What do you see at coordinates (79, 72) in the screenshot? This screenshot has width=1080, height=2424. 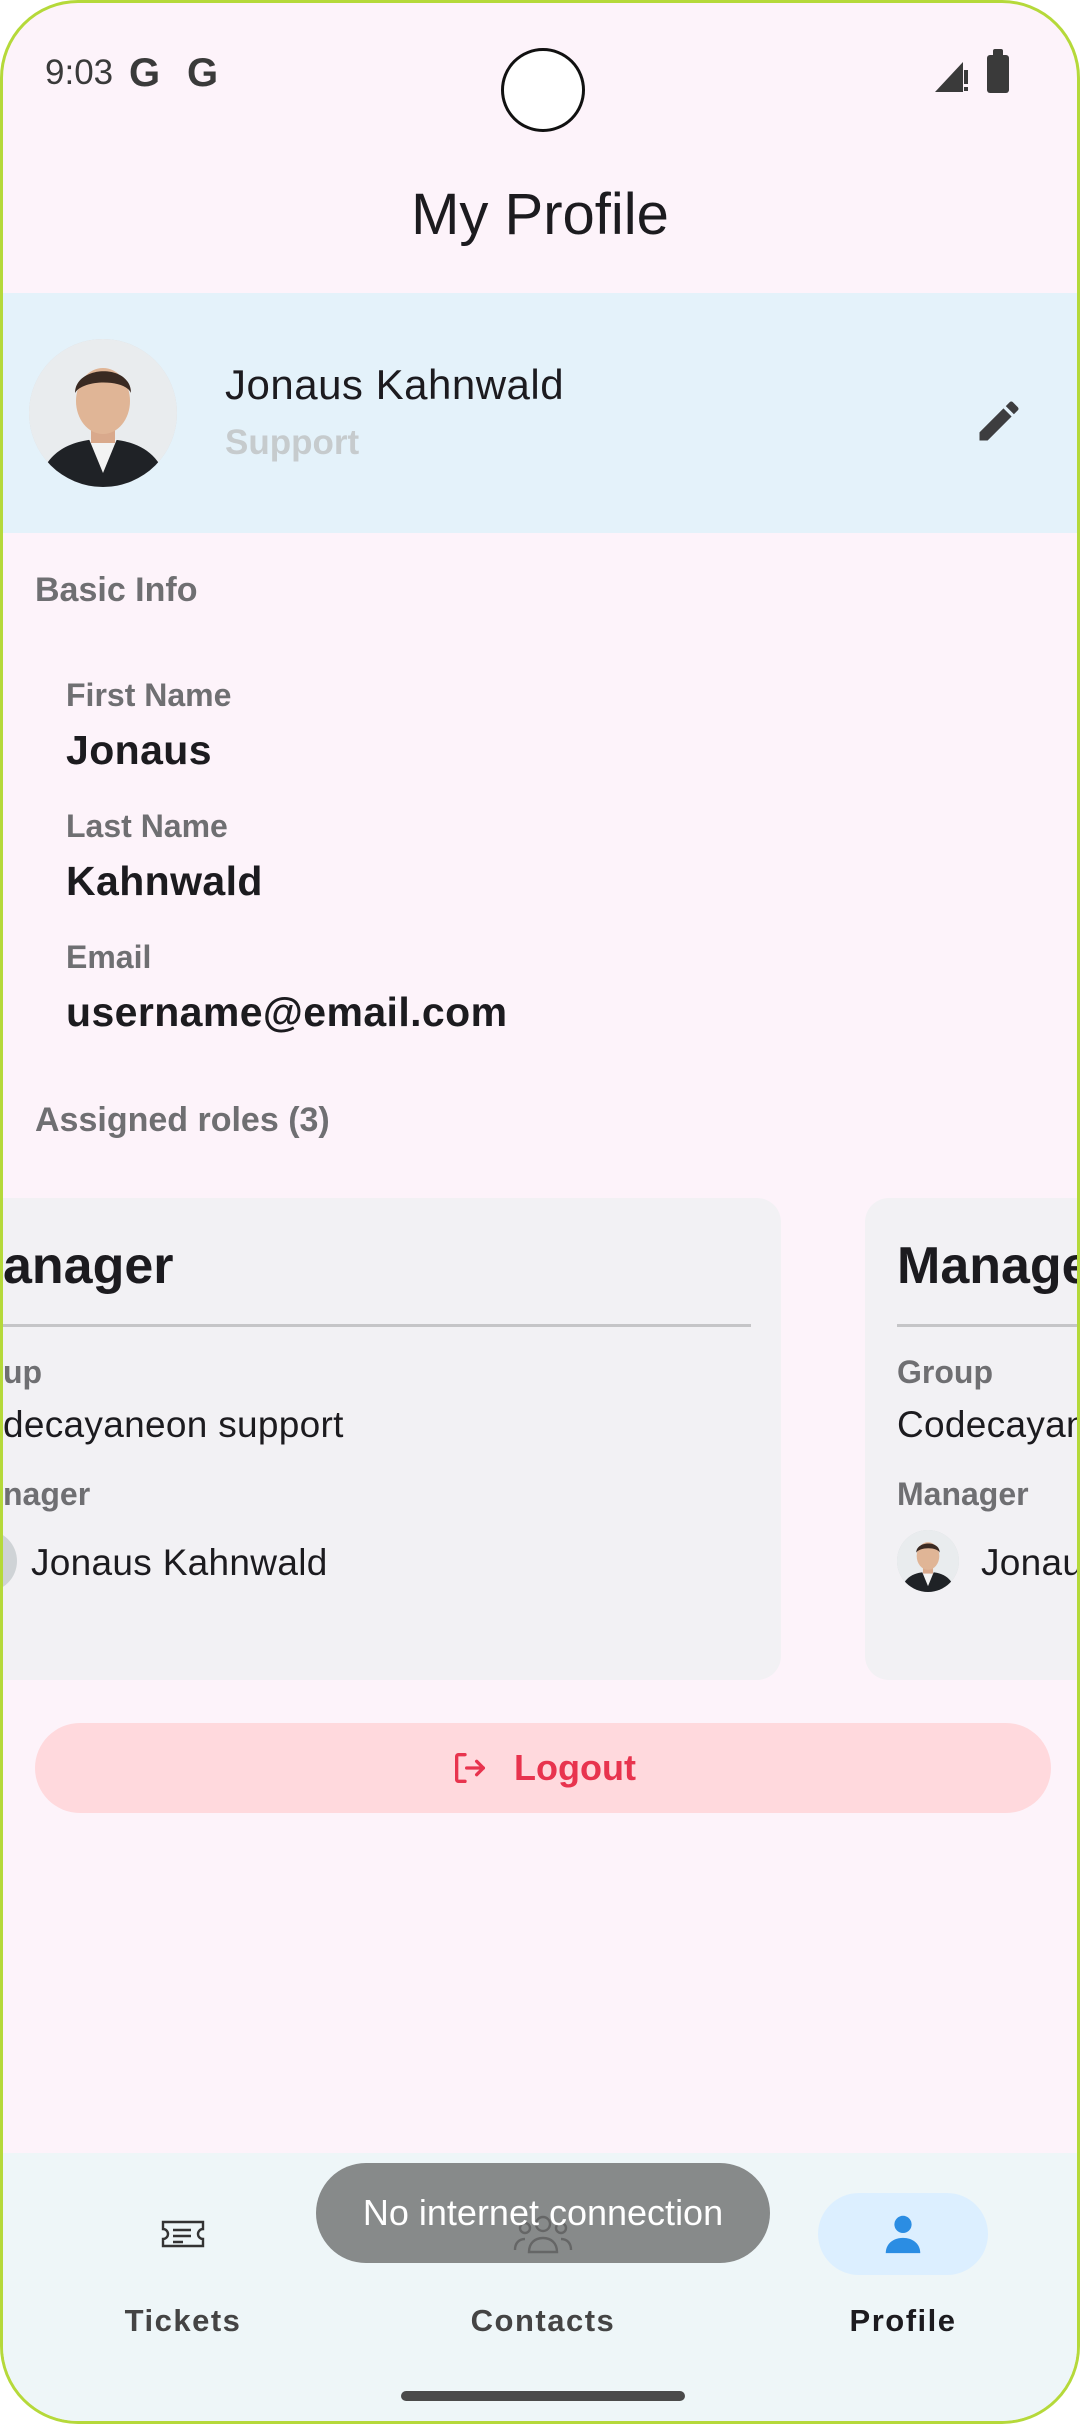 I see `status-time: 9:03` at bounding box center [79, 72].